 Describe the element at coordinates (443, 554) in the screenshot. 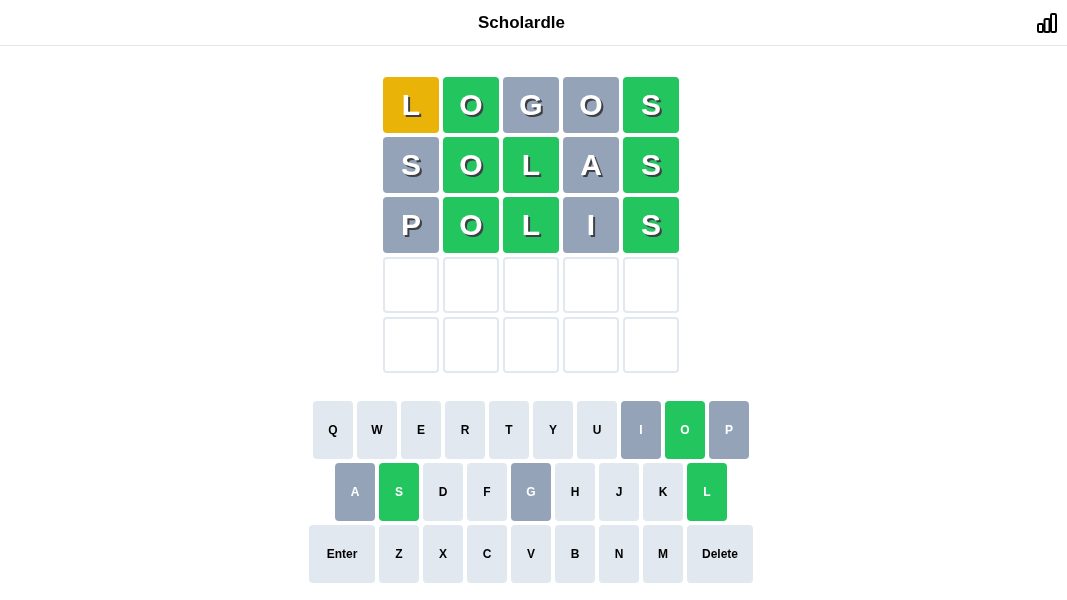

I see `letter-key: X` at that location.